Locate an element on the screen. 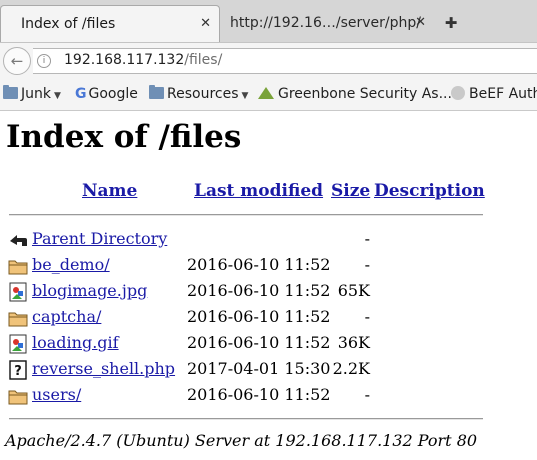  bookmark-label: Junk is located at coordinates (36, 94).